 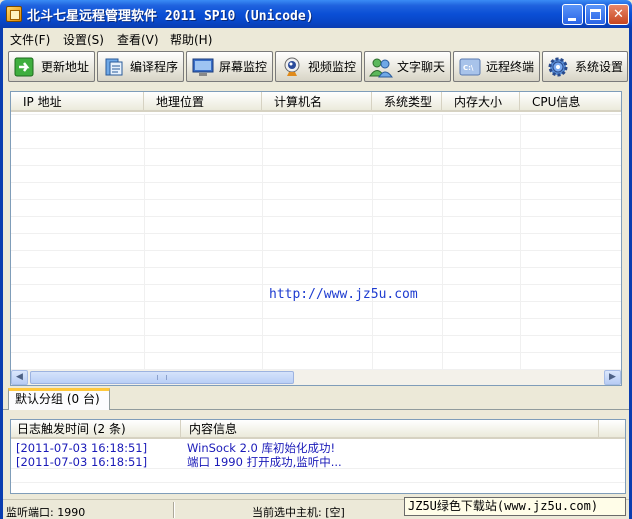 I want to click on svg-text: C:\, so click(x=468, y=68).